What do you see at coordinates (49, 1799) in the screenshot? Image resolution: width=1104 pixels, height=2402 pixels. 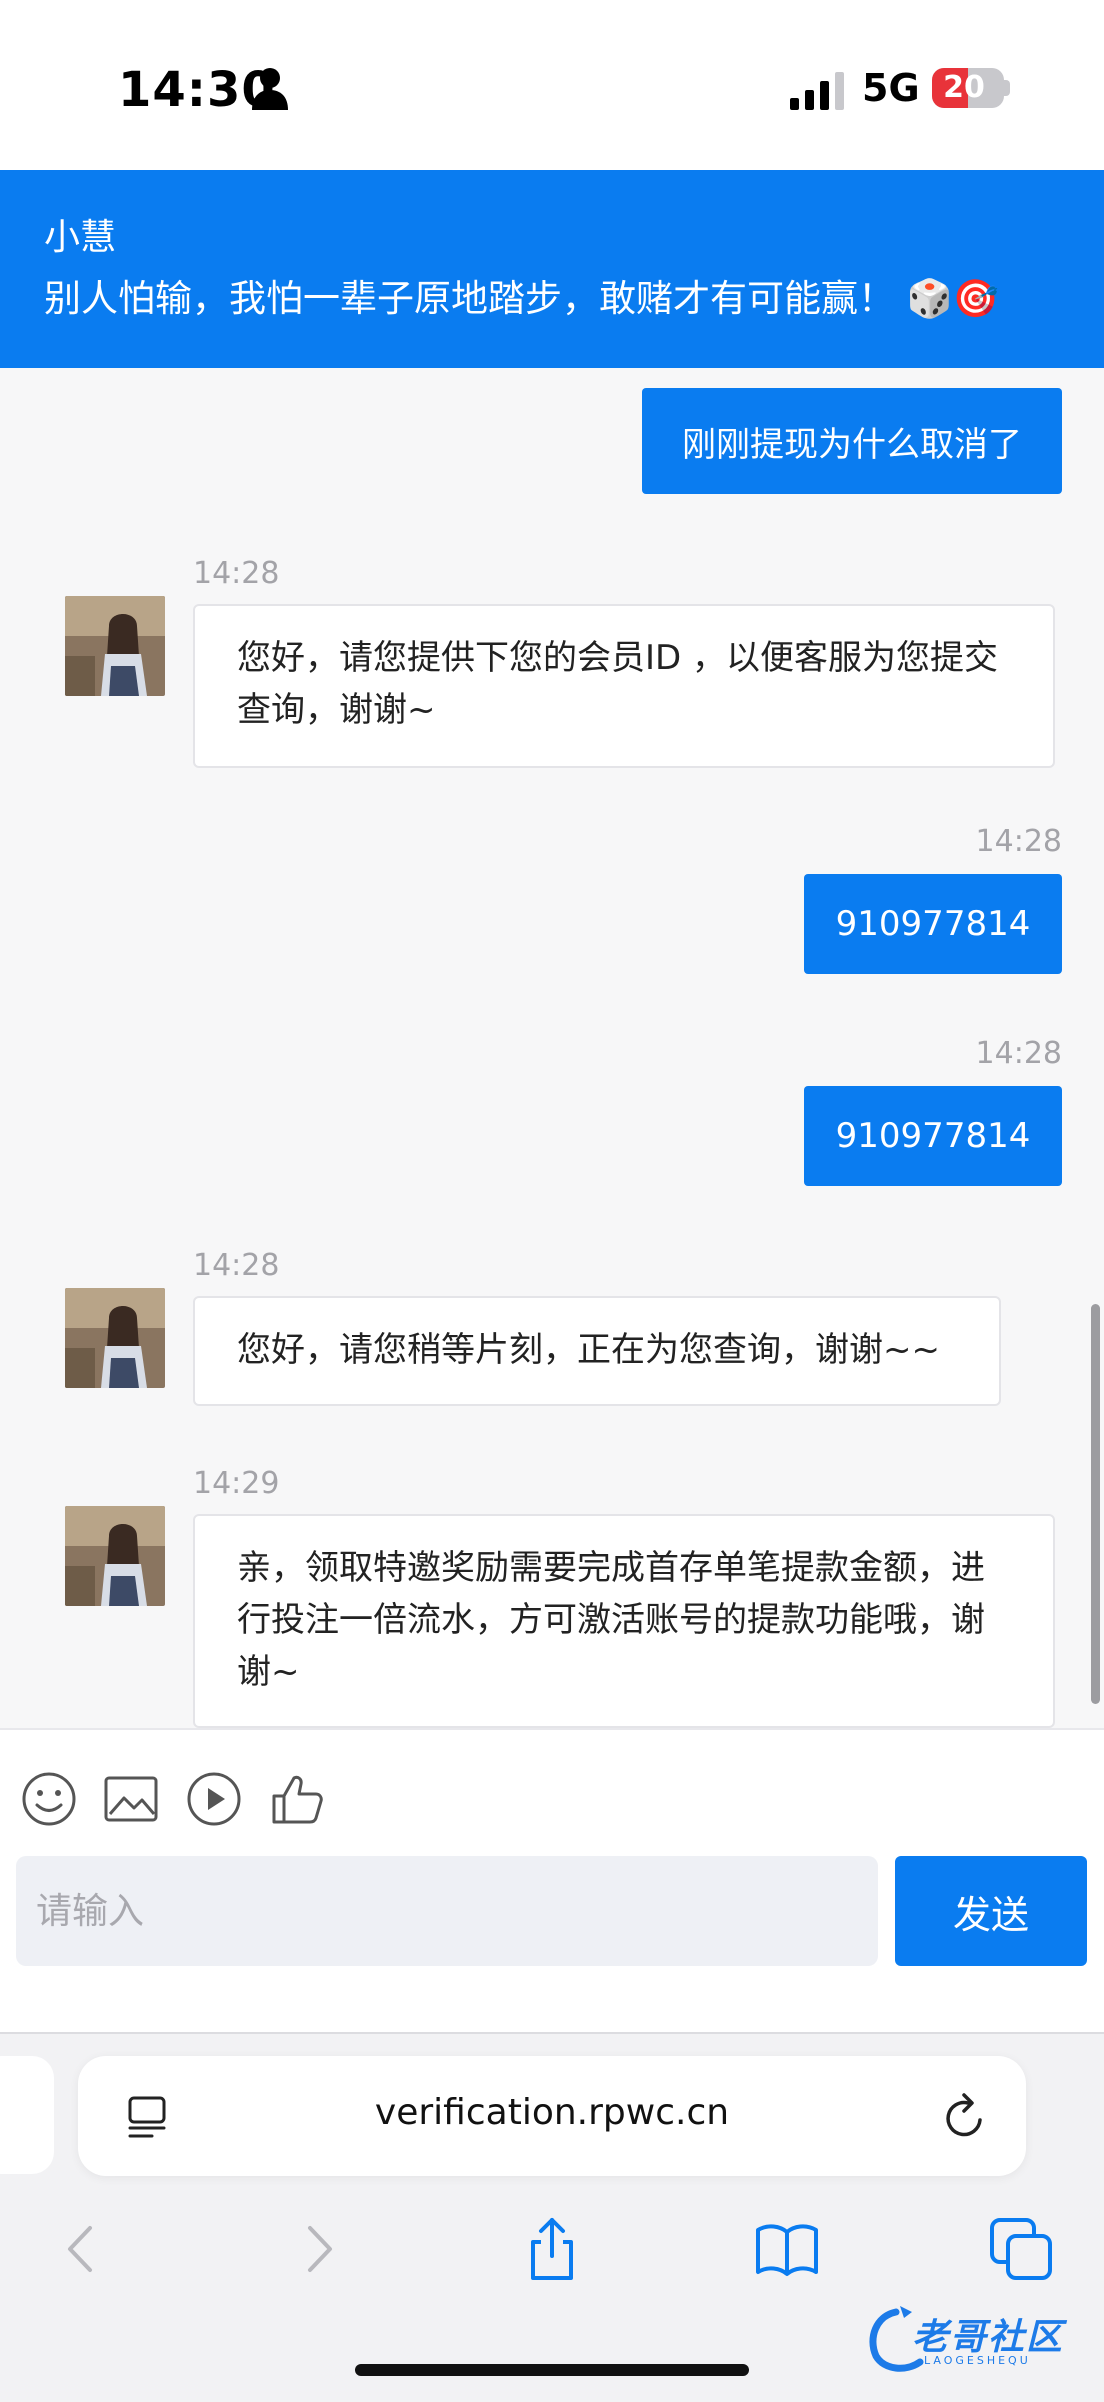 I see `emoji-icon` at bounding box center [49, 1799].